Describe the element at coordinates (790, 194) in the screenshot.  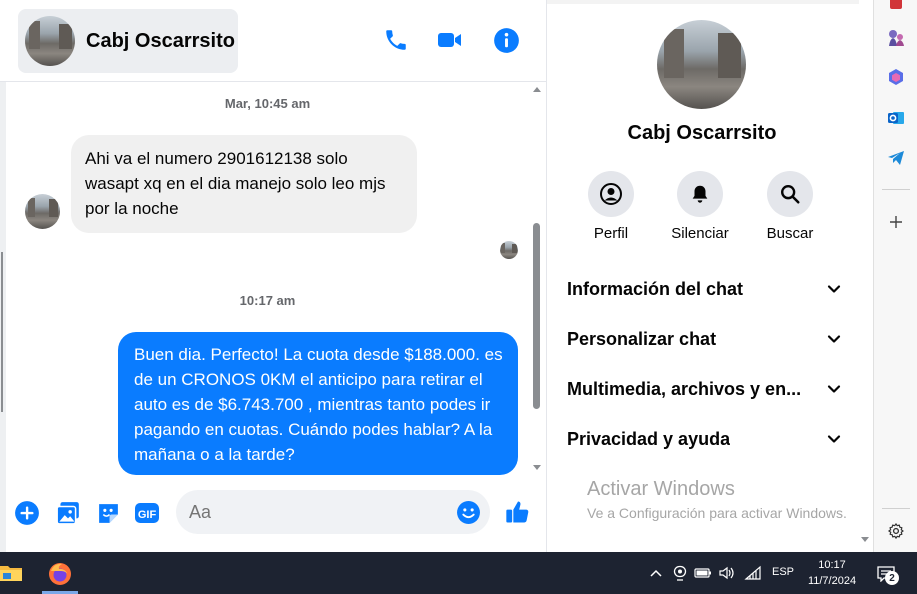
I see `search-icon` at that location.